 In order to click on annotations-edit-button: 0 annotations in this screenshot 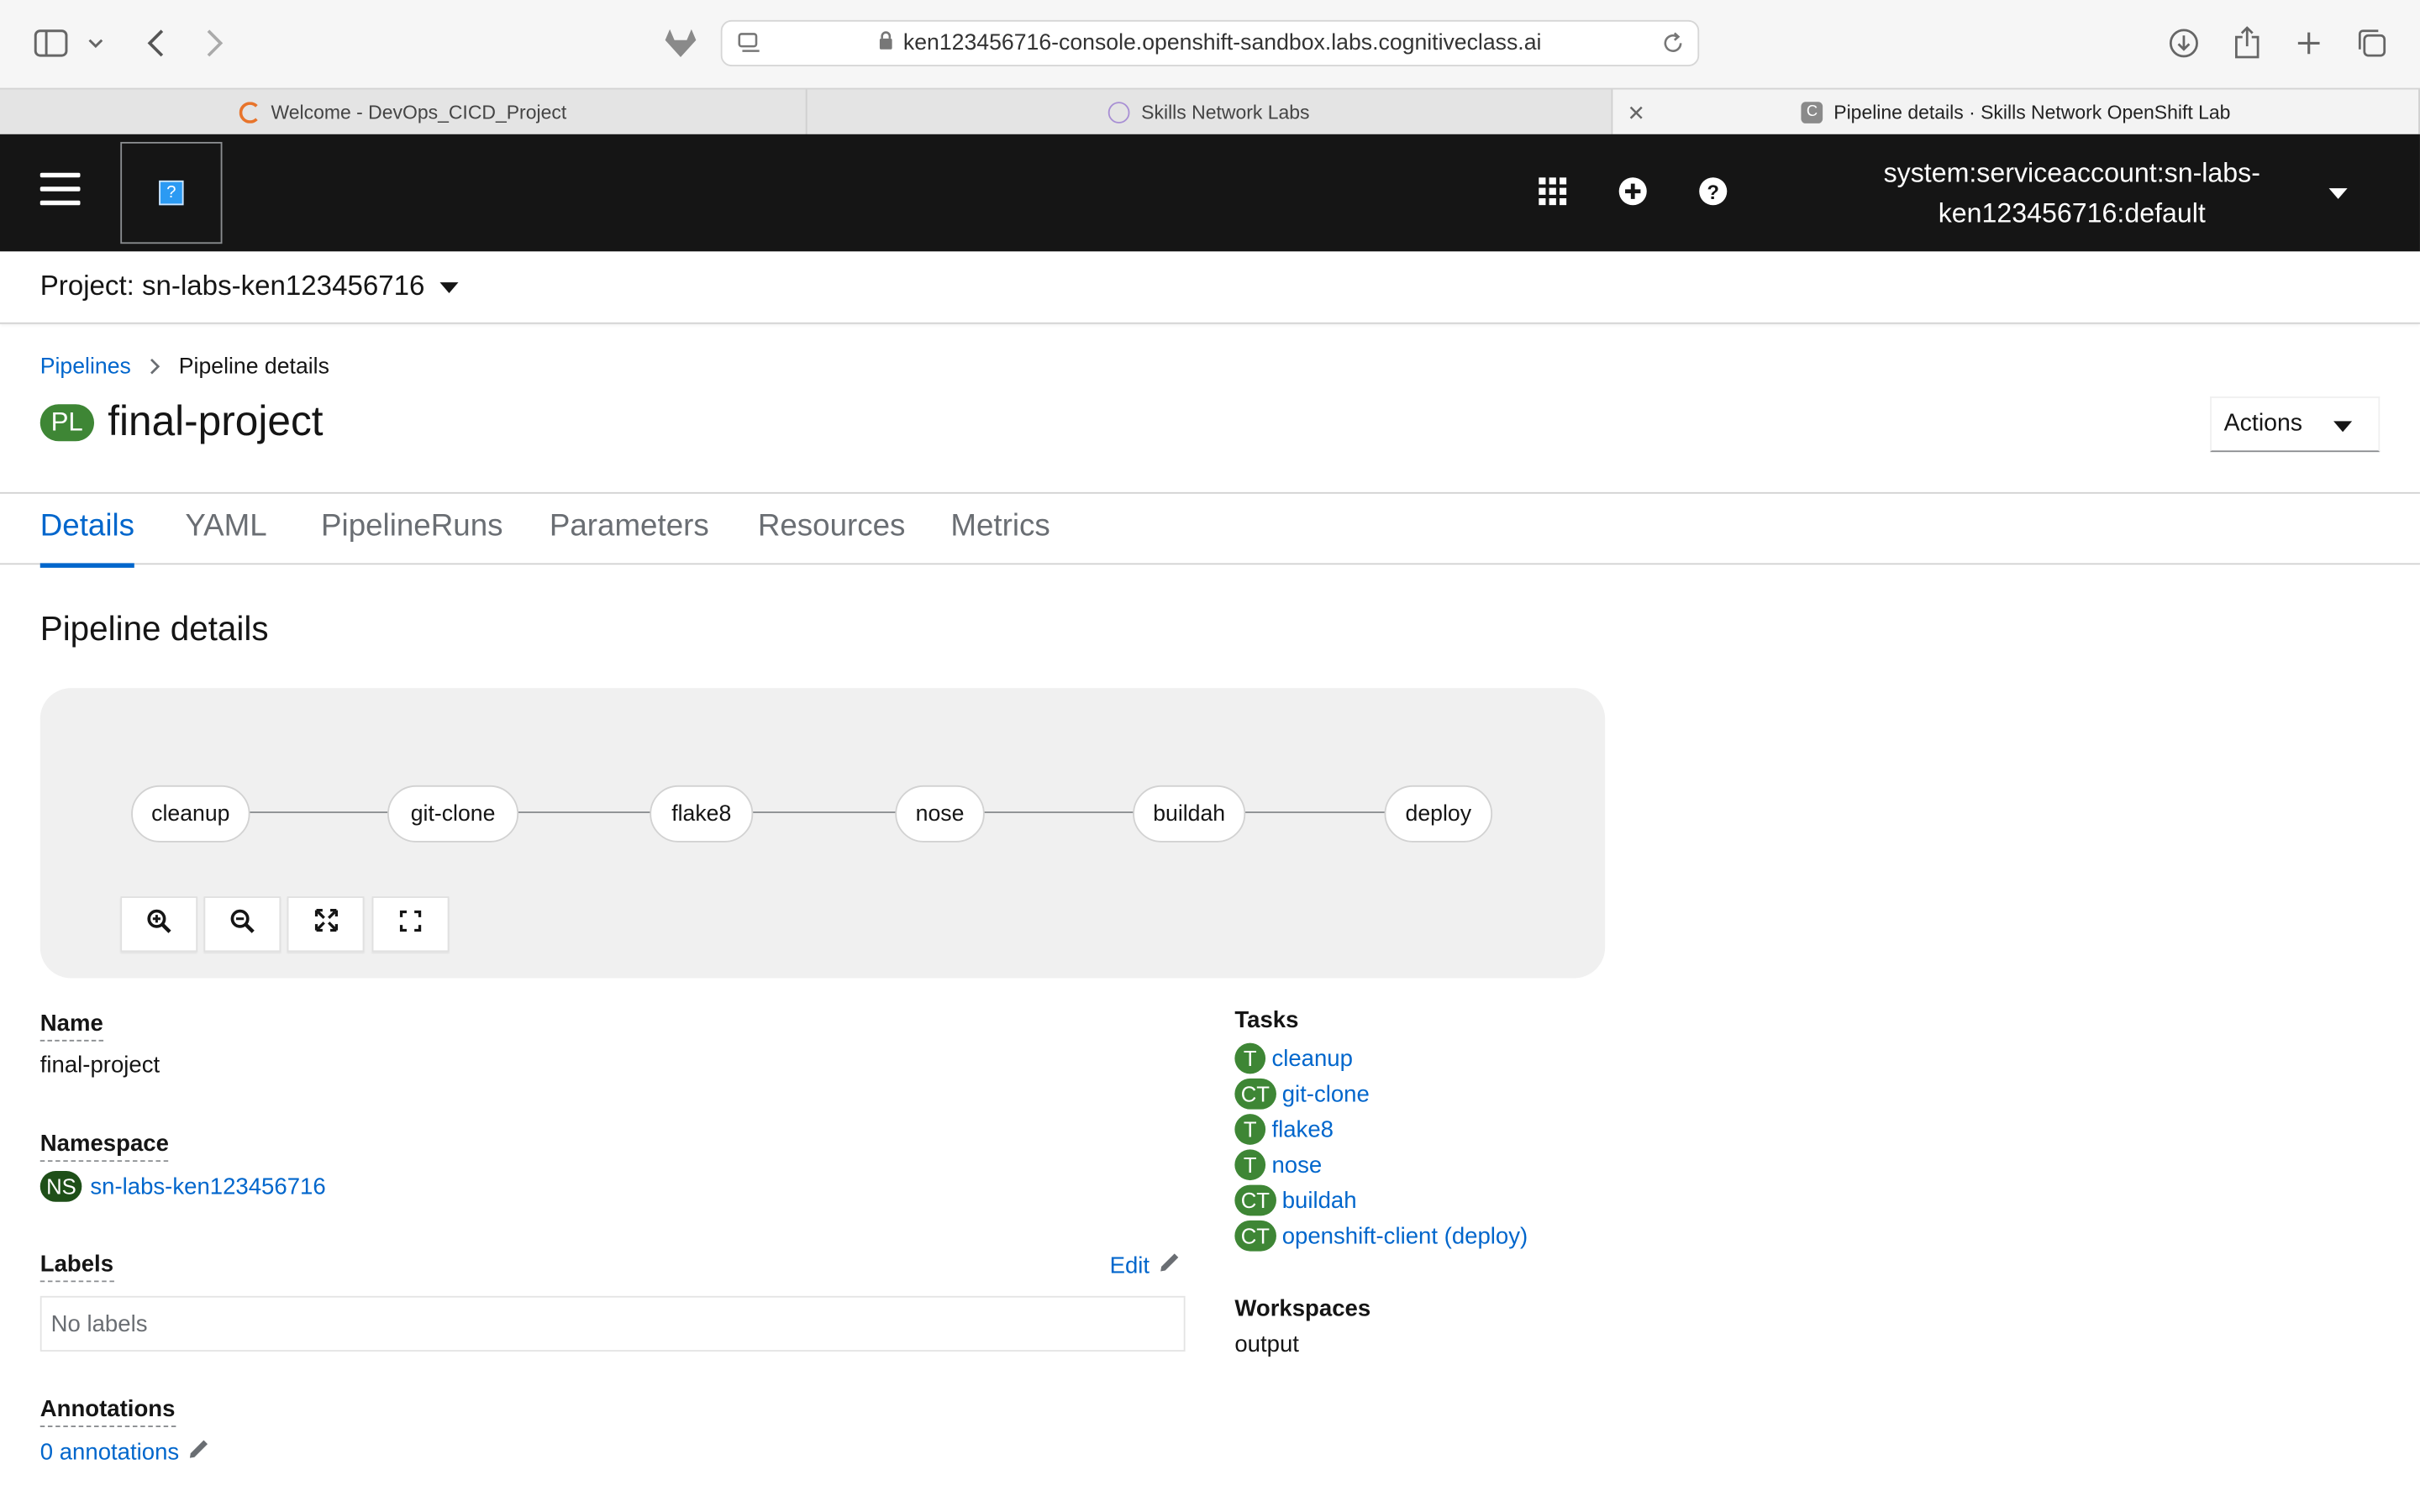, I will do `click(125, 1452)`.